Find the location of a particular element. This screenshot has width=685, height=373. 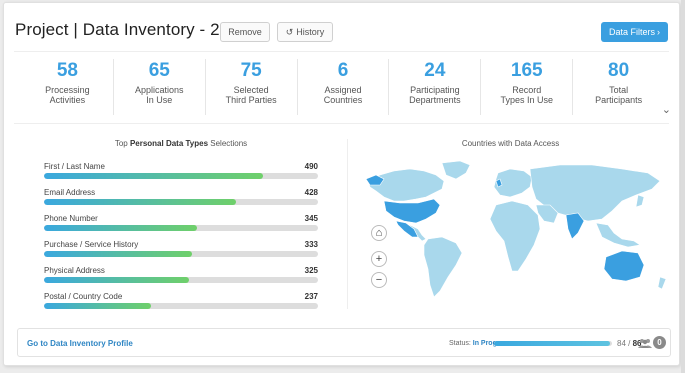

data-type-row: Phone Number 345 is located at coordinates (181, 226).